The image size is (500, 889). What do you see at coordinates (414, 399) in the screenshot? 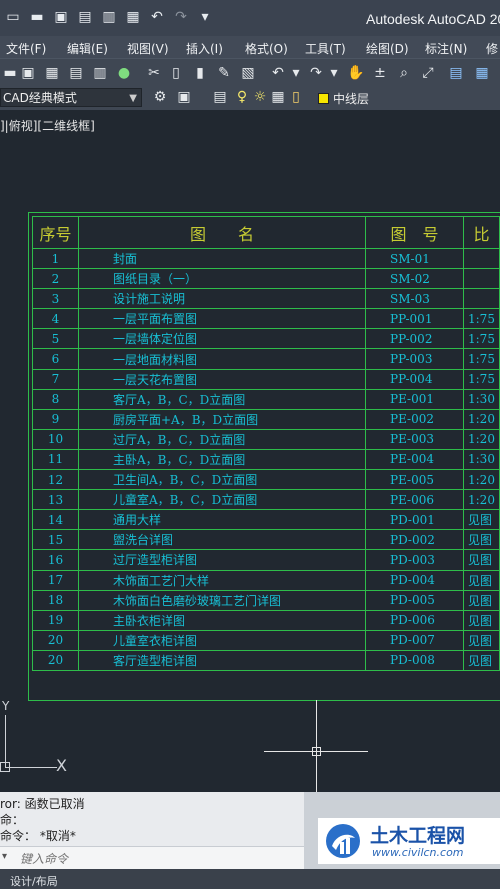
I see `row-number: PE-001` at bounding box center [414, 399].